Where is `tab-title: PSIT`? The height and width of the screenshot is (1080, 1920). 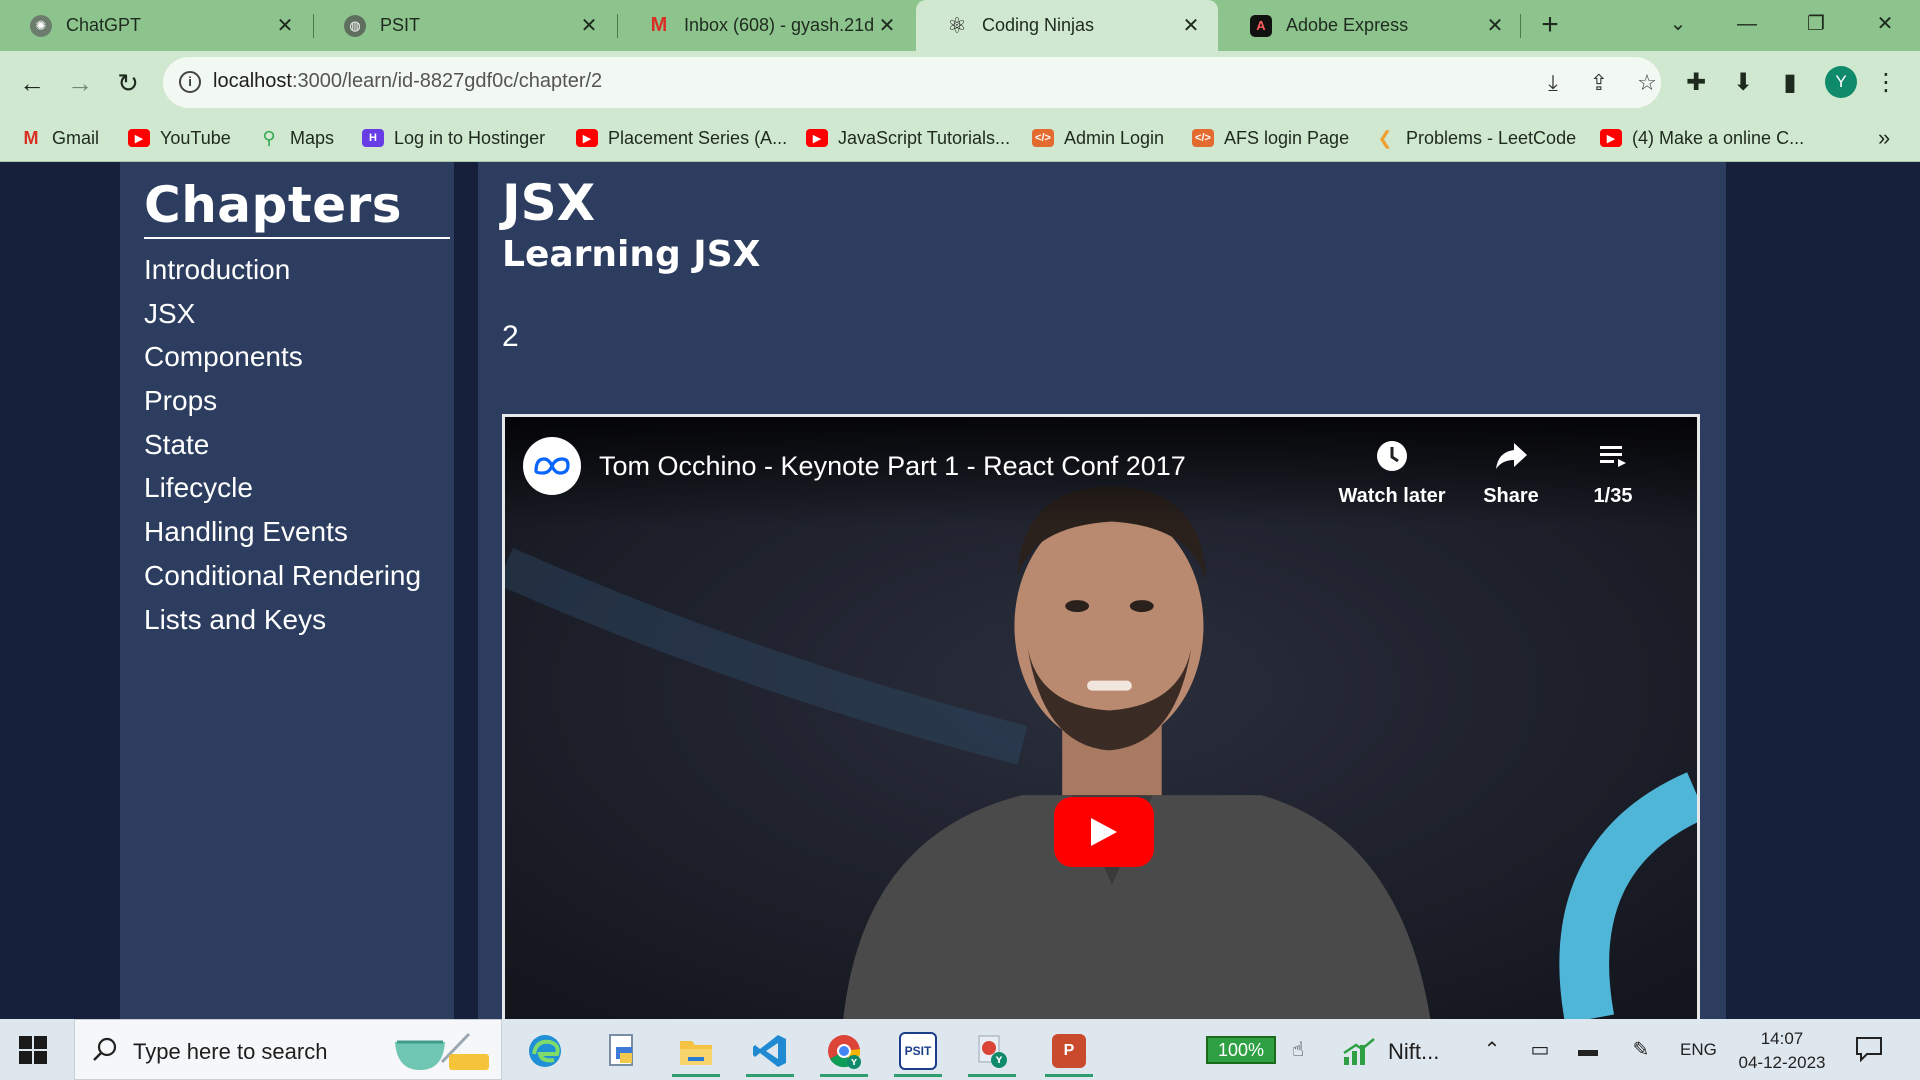
tab-title: PSIT is located at coordinates (400, 25).